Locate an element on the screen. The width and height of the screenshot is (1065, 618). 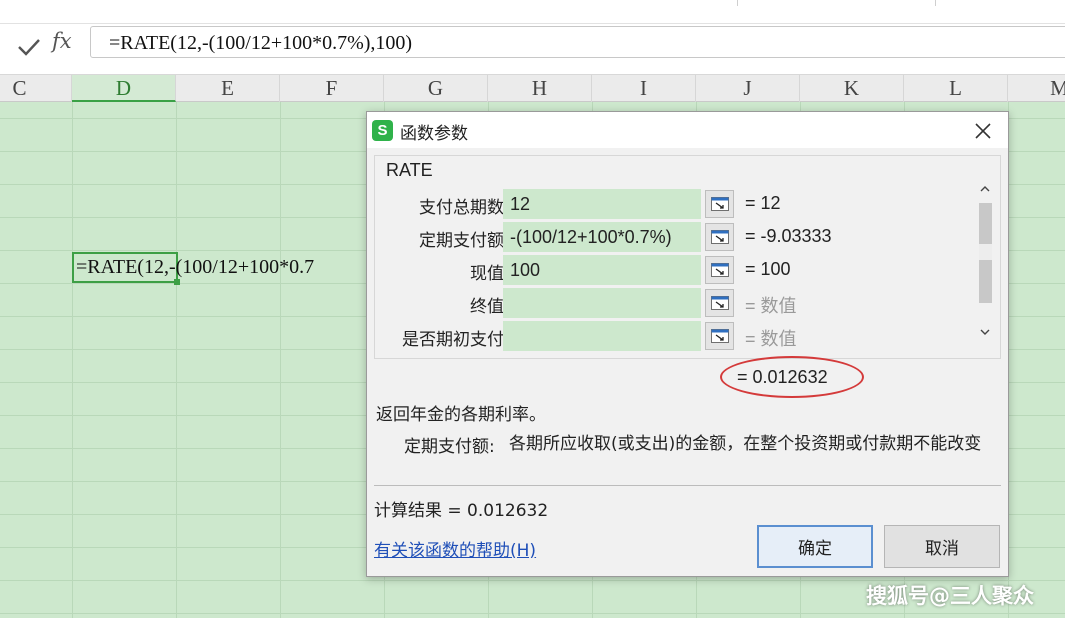
param-input-pmt is located at coordinates (602, 237).